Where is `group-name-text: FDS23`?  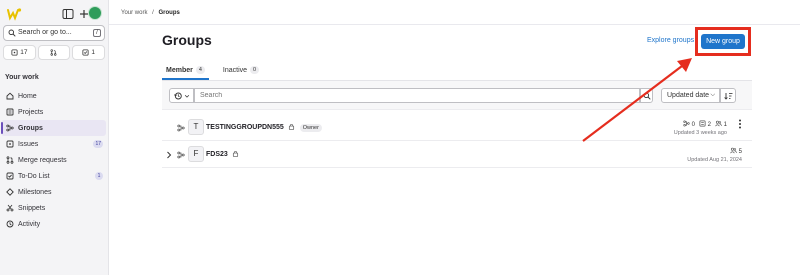 group-name-text: FDS23 is located at coordinates (217, 154).